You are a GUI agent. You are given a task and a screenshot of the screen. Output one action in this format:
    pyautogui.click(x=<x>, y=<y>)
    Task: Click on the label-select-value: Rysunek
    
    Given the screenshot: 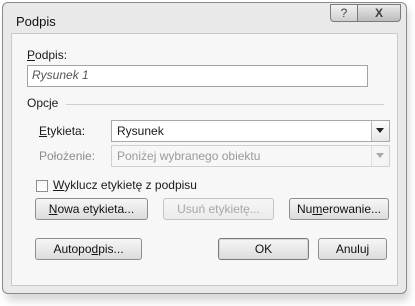 What is the action you would take?
    pyautogui.click(x=140, y=131)
    